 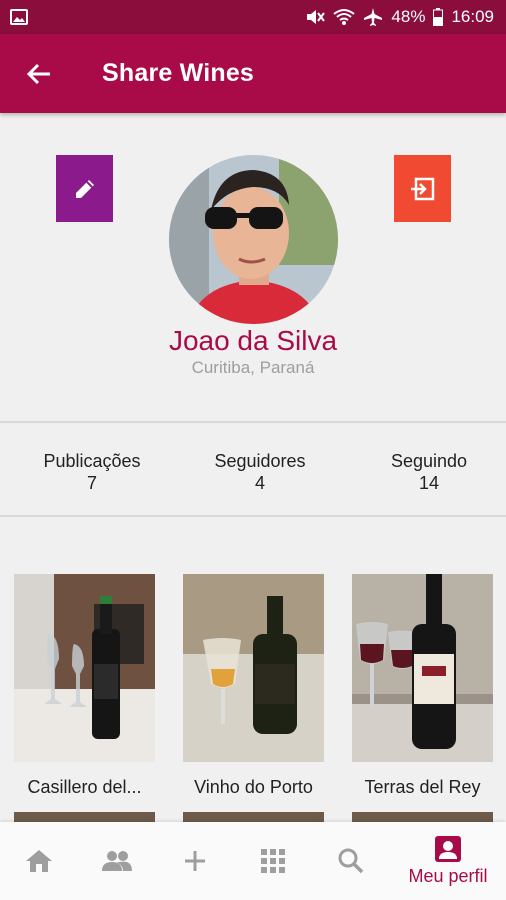 What do you see at coordinates (253, 787) in the screenshot?
I see `post-title: Vinho do Porto` at bounding box center [253, 787].